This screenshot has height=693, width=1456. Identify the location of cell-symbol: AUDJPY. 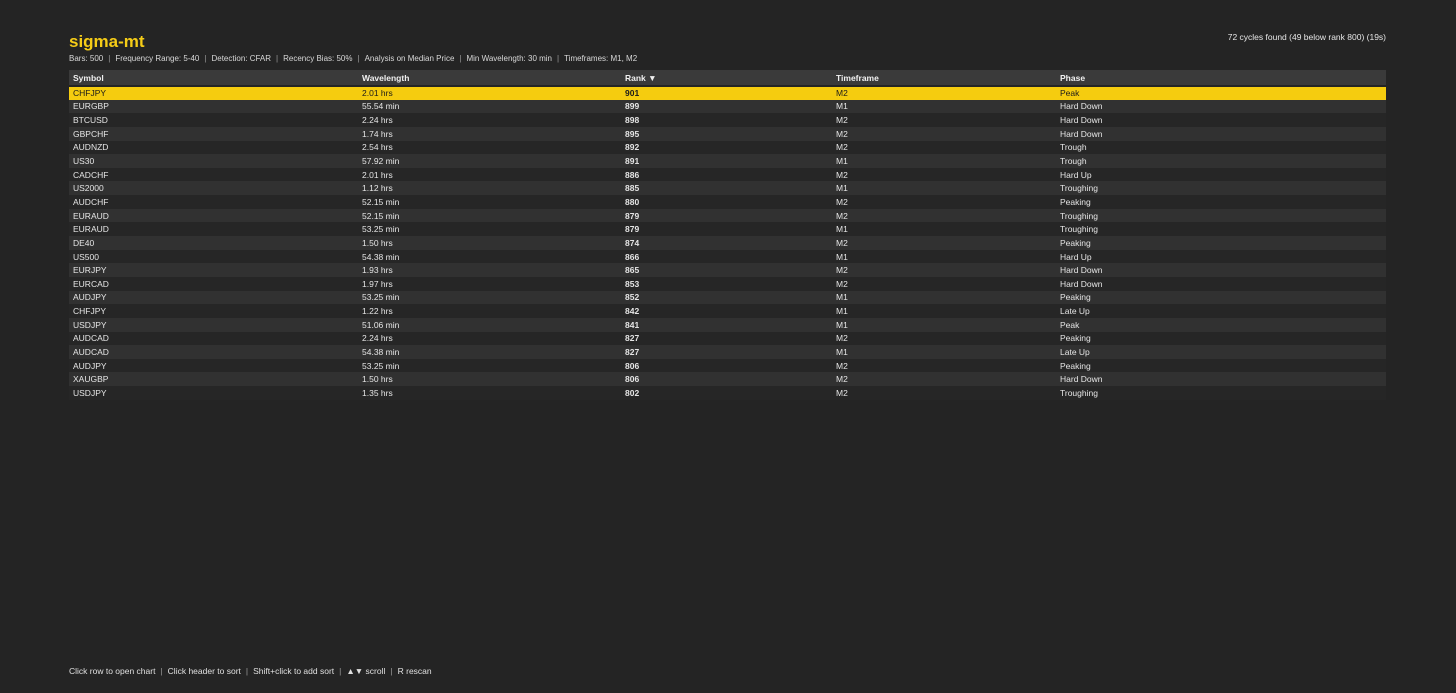
(90, 297).